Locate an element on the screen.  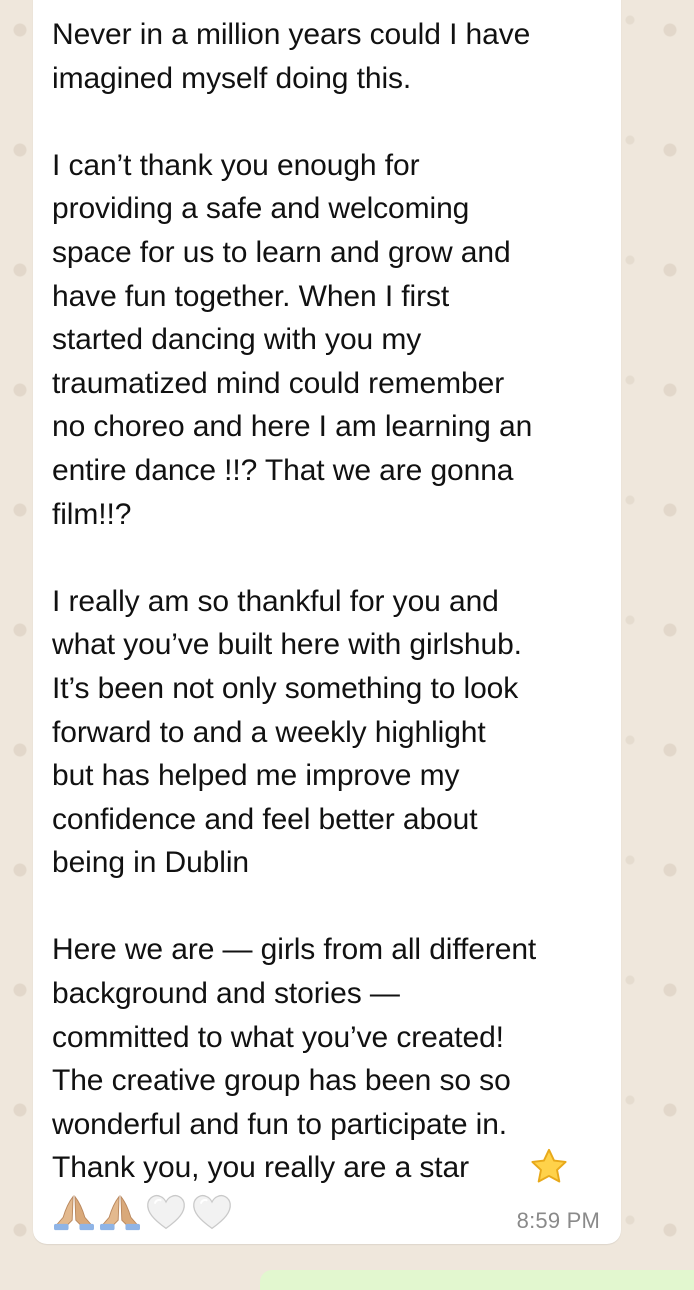
star-emoji is located at coordinates (549, 1165).